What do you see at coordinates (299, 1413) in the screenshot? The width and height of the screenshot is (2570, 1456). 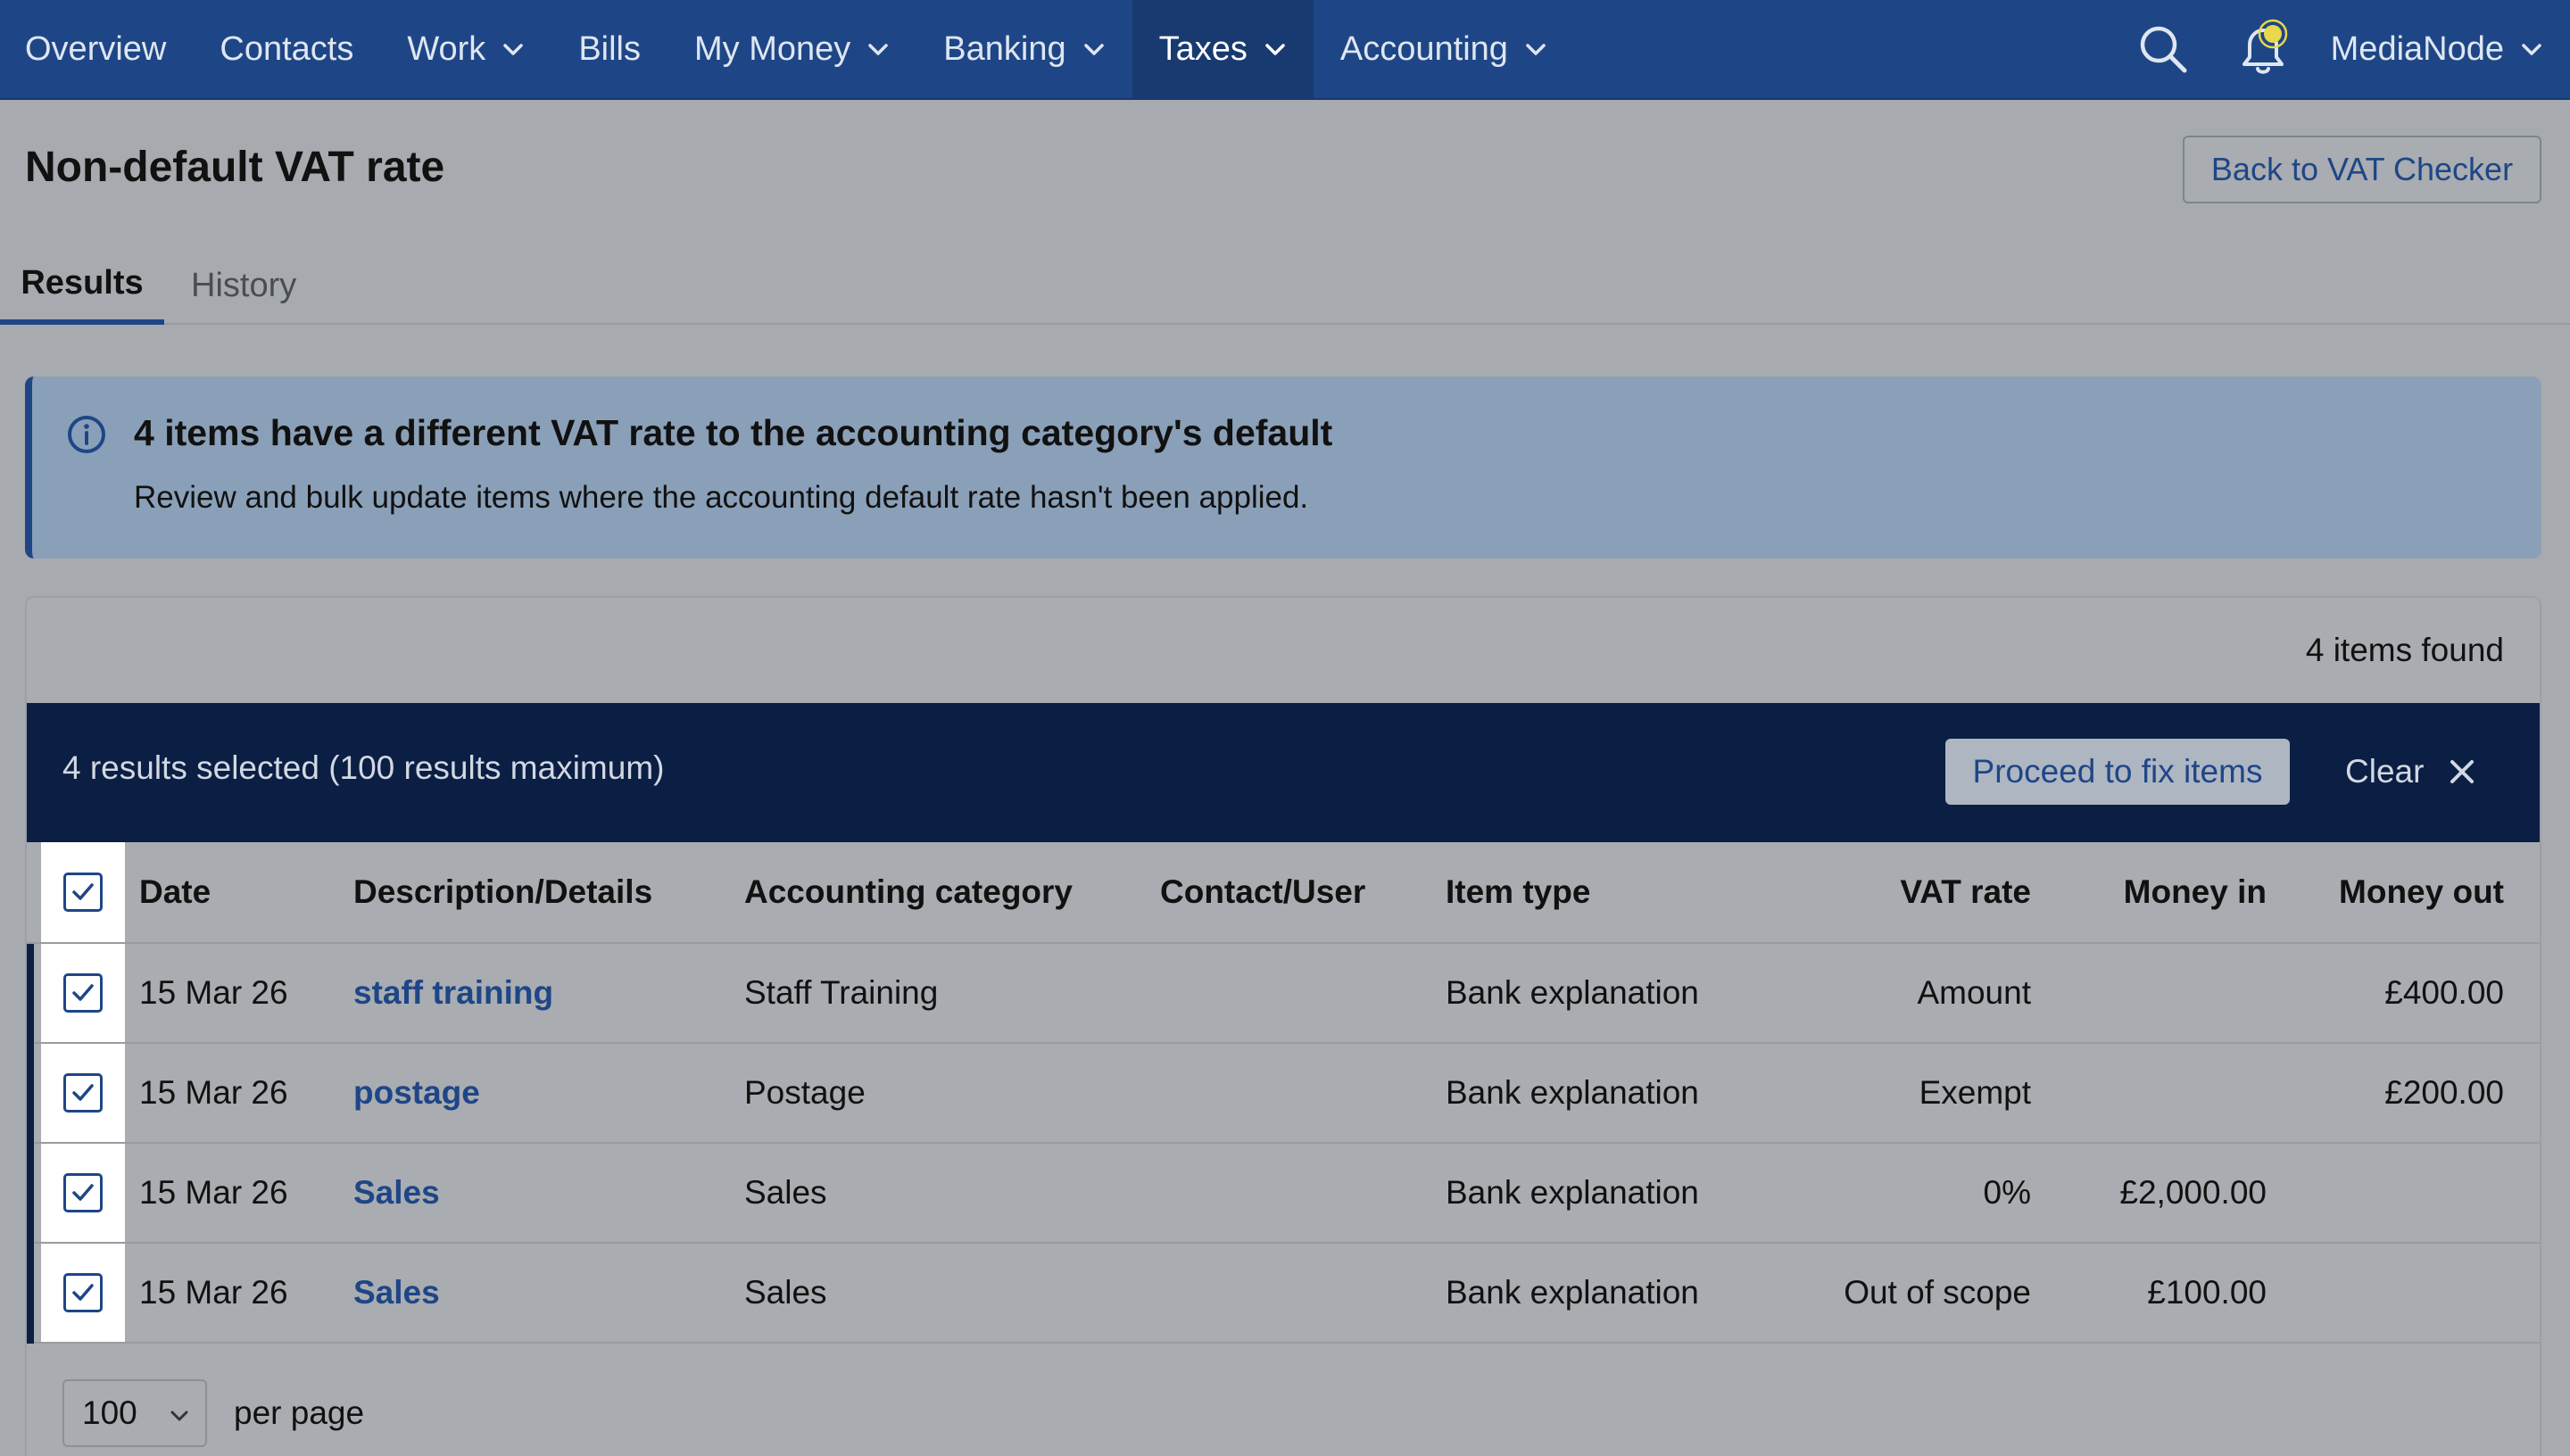 I see `per-page-label: per page` at bounding box center [299, 1413].